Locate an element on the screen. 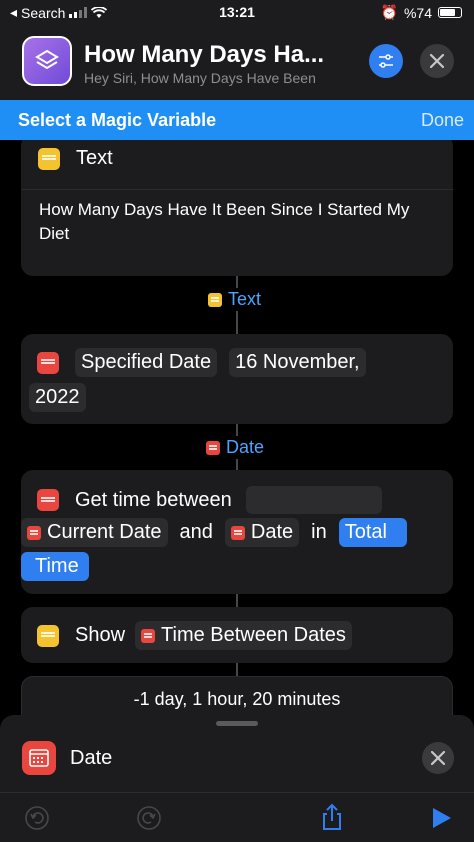 This screenshot has width=474, height=842. date-output-variable: Date is located at coordinates (235, 447).